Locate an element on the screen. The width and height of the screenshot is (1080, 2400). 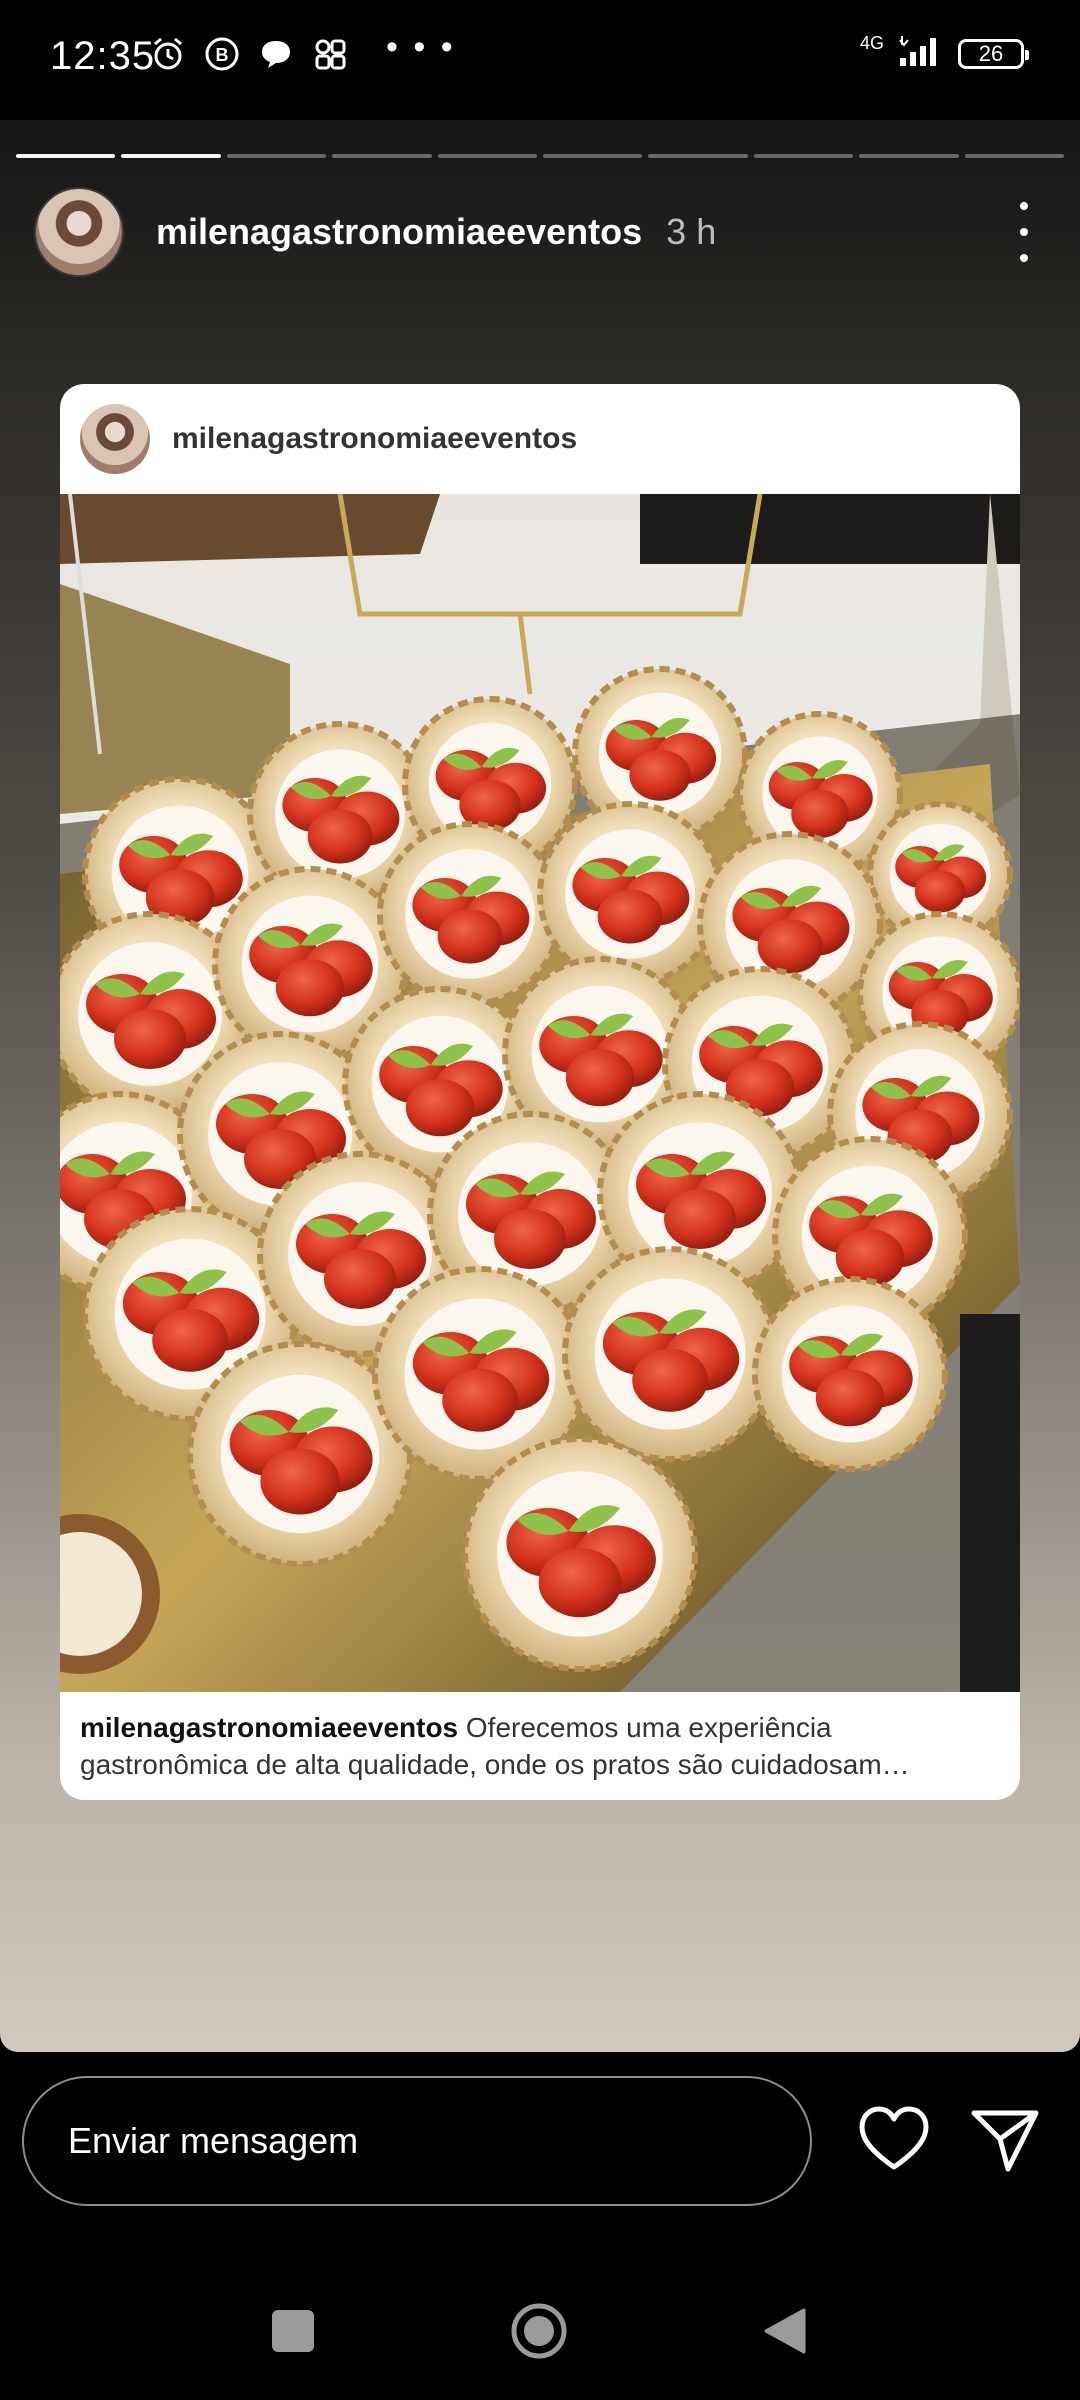
battery-icon: 26 is located at coordinates (993, 53).